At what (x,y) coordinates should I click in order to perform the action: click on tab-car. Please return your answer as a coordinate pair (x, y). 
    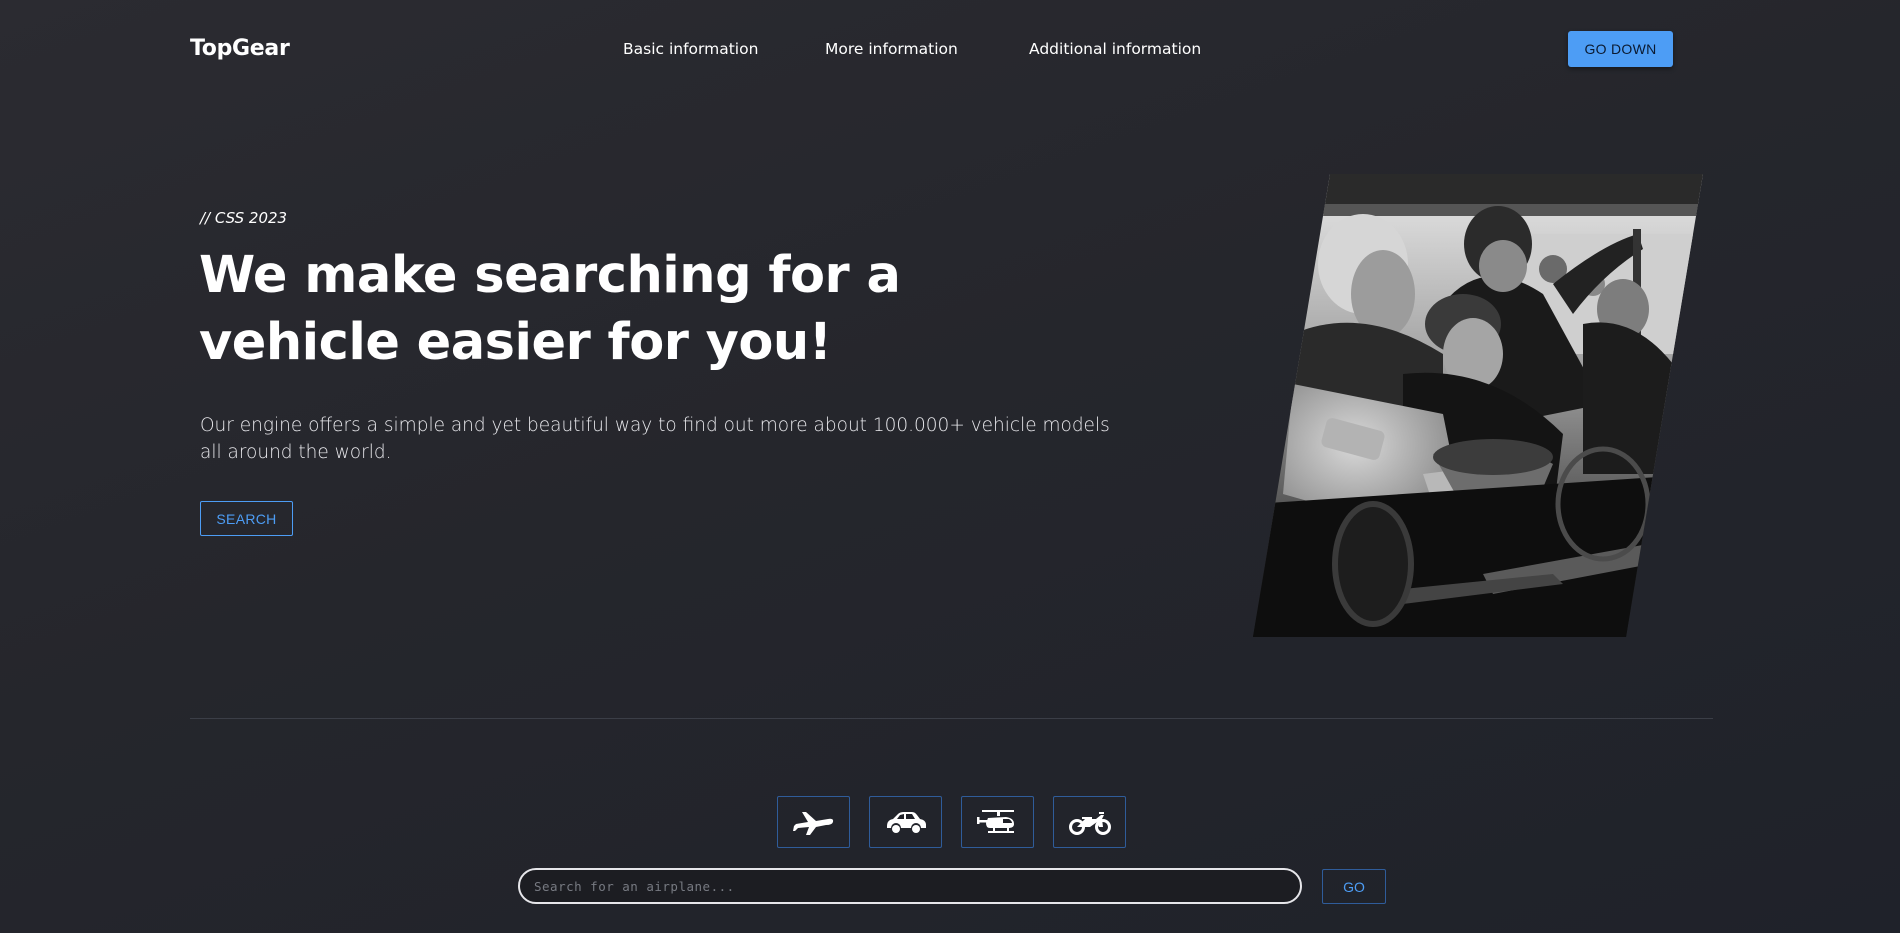
    Looking at the image, I should click on (905, 822).